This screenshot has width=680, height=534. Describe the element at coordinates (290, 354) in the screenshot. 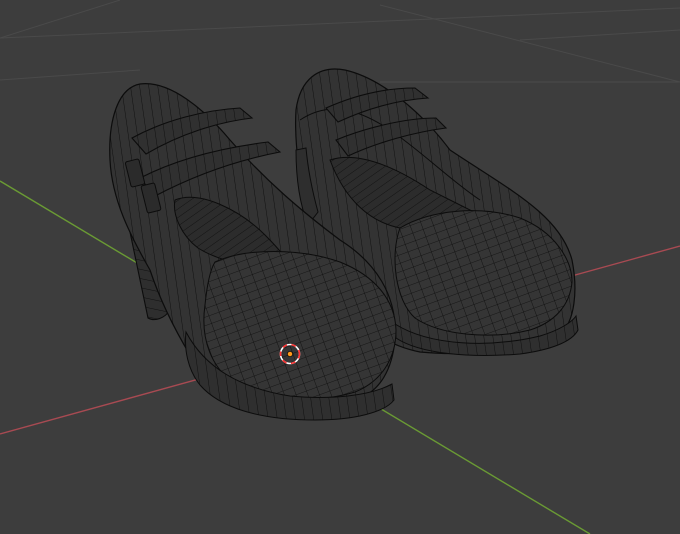

I see `object-origin-dot` at that location.